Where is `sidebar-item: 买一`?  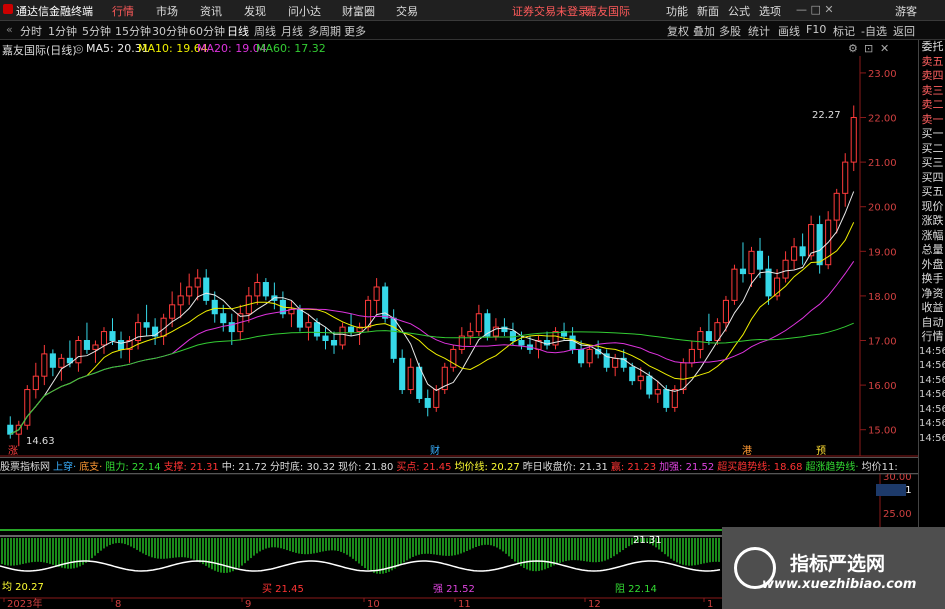 sidebar-item: 买一 is located at coordinates (932, 134).